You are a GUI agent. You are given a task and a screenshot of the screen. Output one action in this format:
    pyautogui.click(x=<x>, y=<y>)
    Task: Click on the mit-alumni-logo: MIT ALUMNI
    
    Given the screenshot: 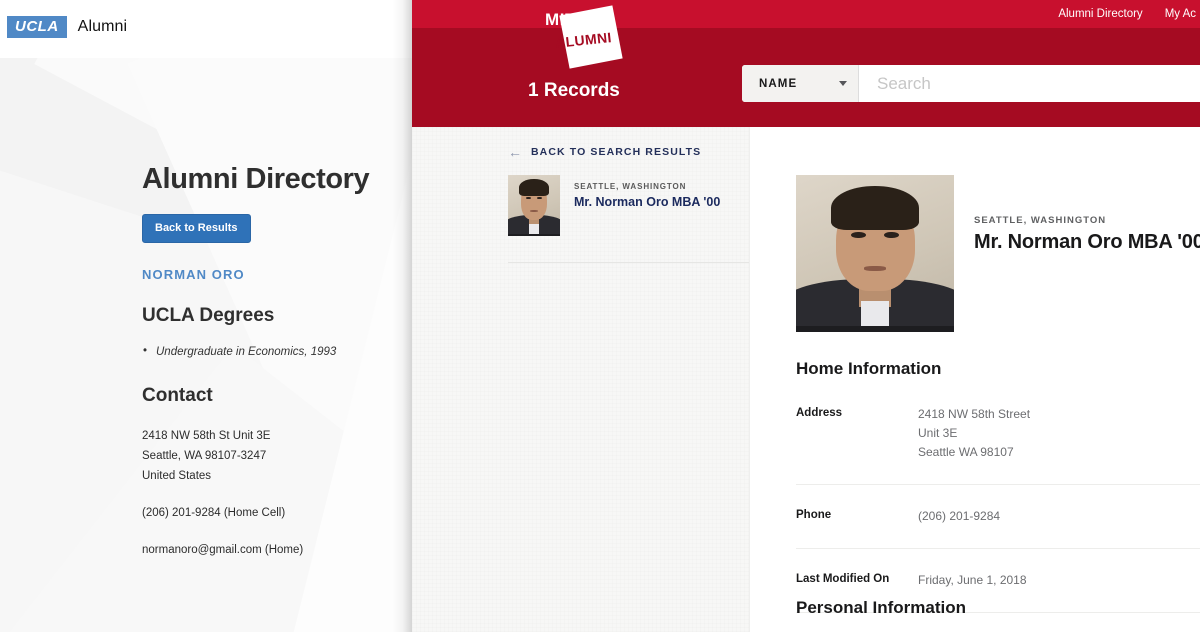 What is the action you would take?
    pyautogui.click(x=587, y=36)
    